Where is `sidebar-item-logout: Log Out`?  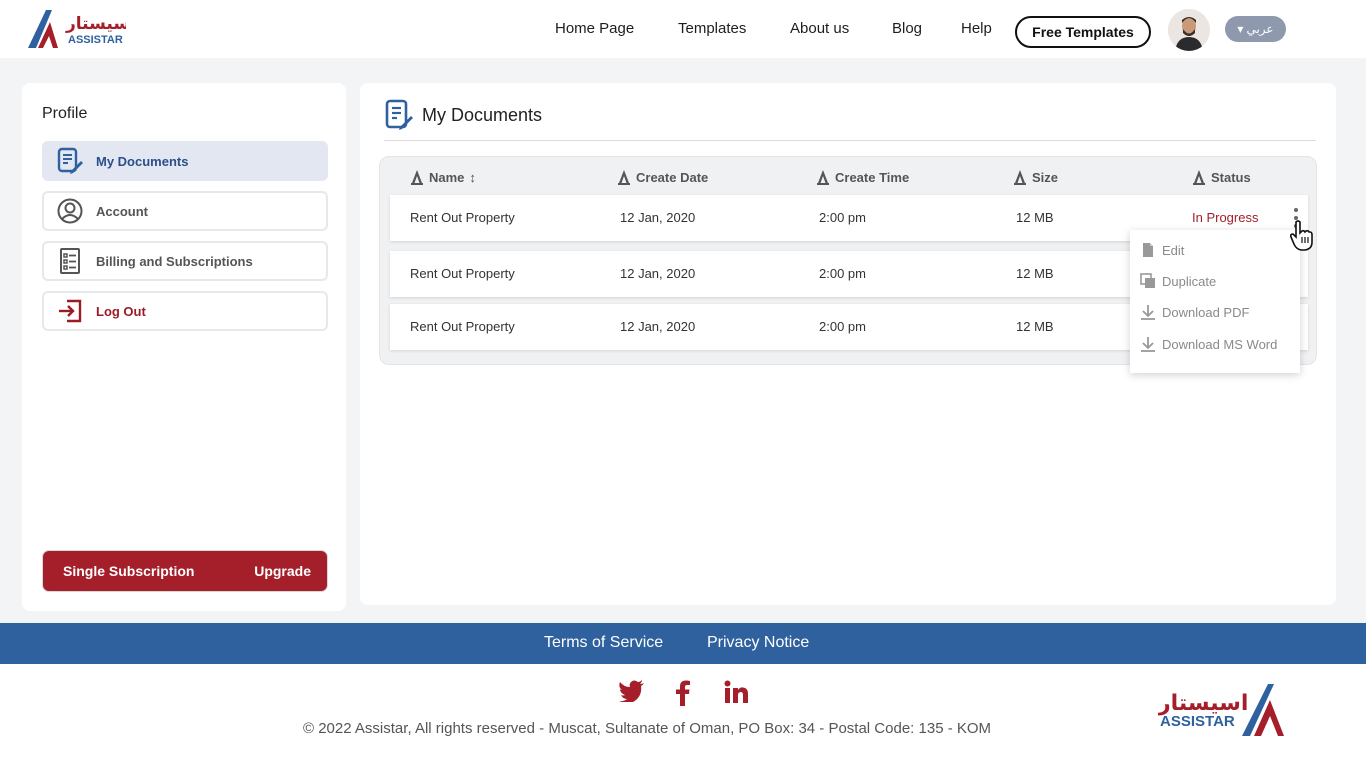 sidebar-item-logout: Log Out is located at coordinates (185, 311).